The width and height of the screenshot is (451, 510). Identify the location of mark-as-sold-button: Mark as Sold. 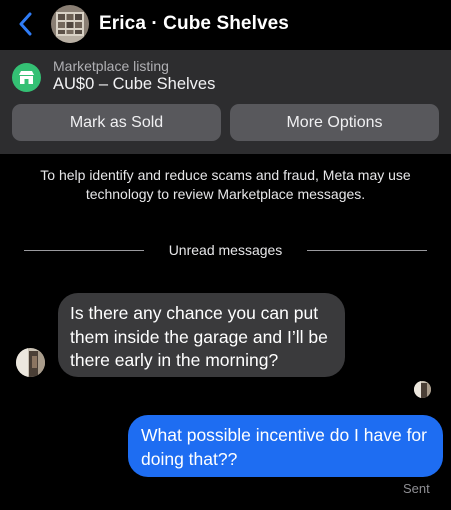
(116, 122).